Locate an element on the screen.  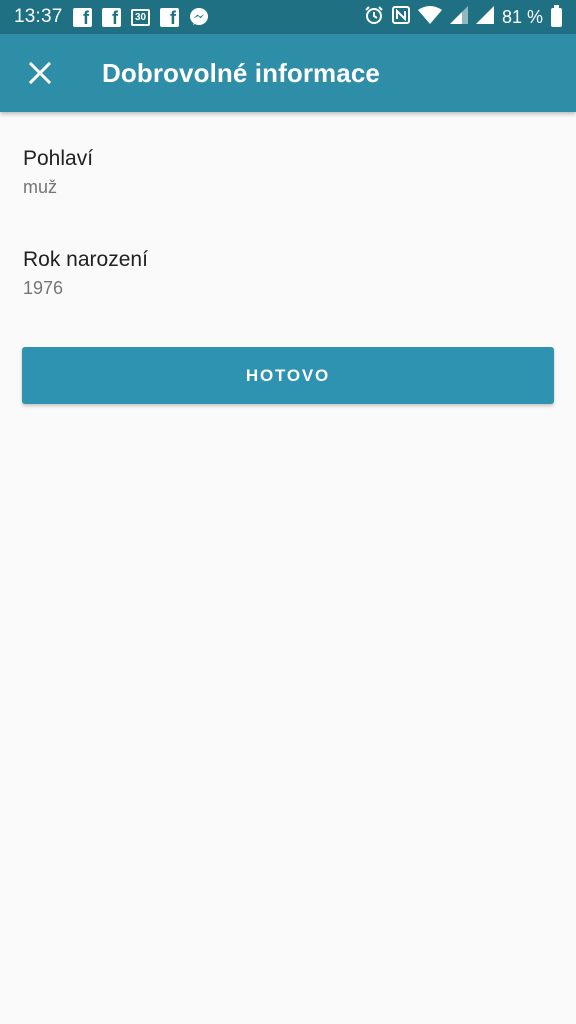
status-time: 13:37 is located at coordinates (38, 16).